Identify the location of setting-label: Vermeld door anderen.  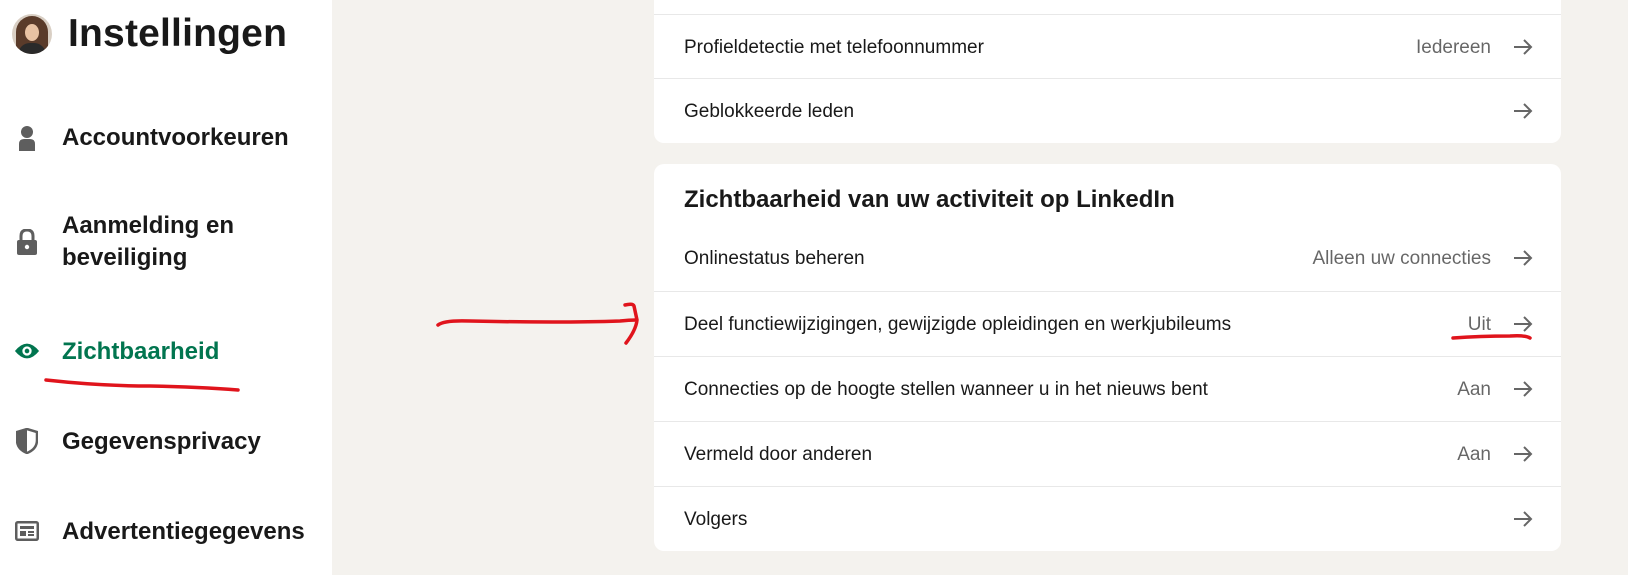
(778, 454).